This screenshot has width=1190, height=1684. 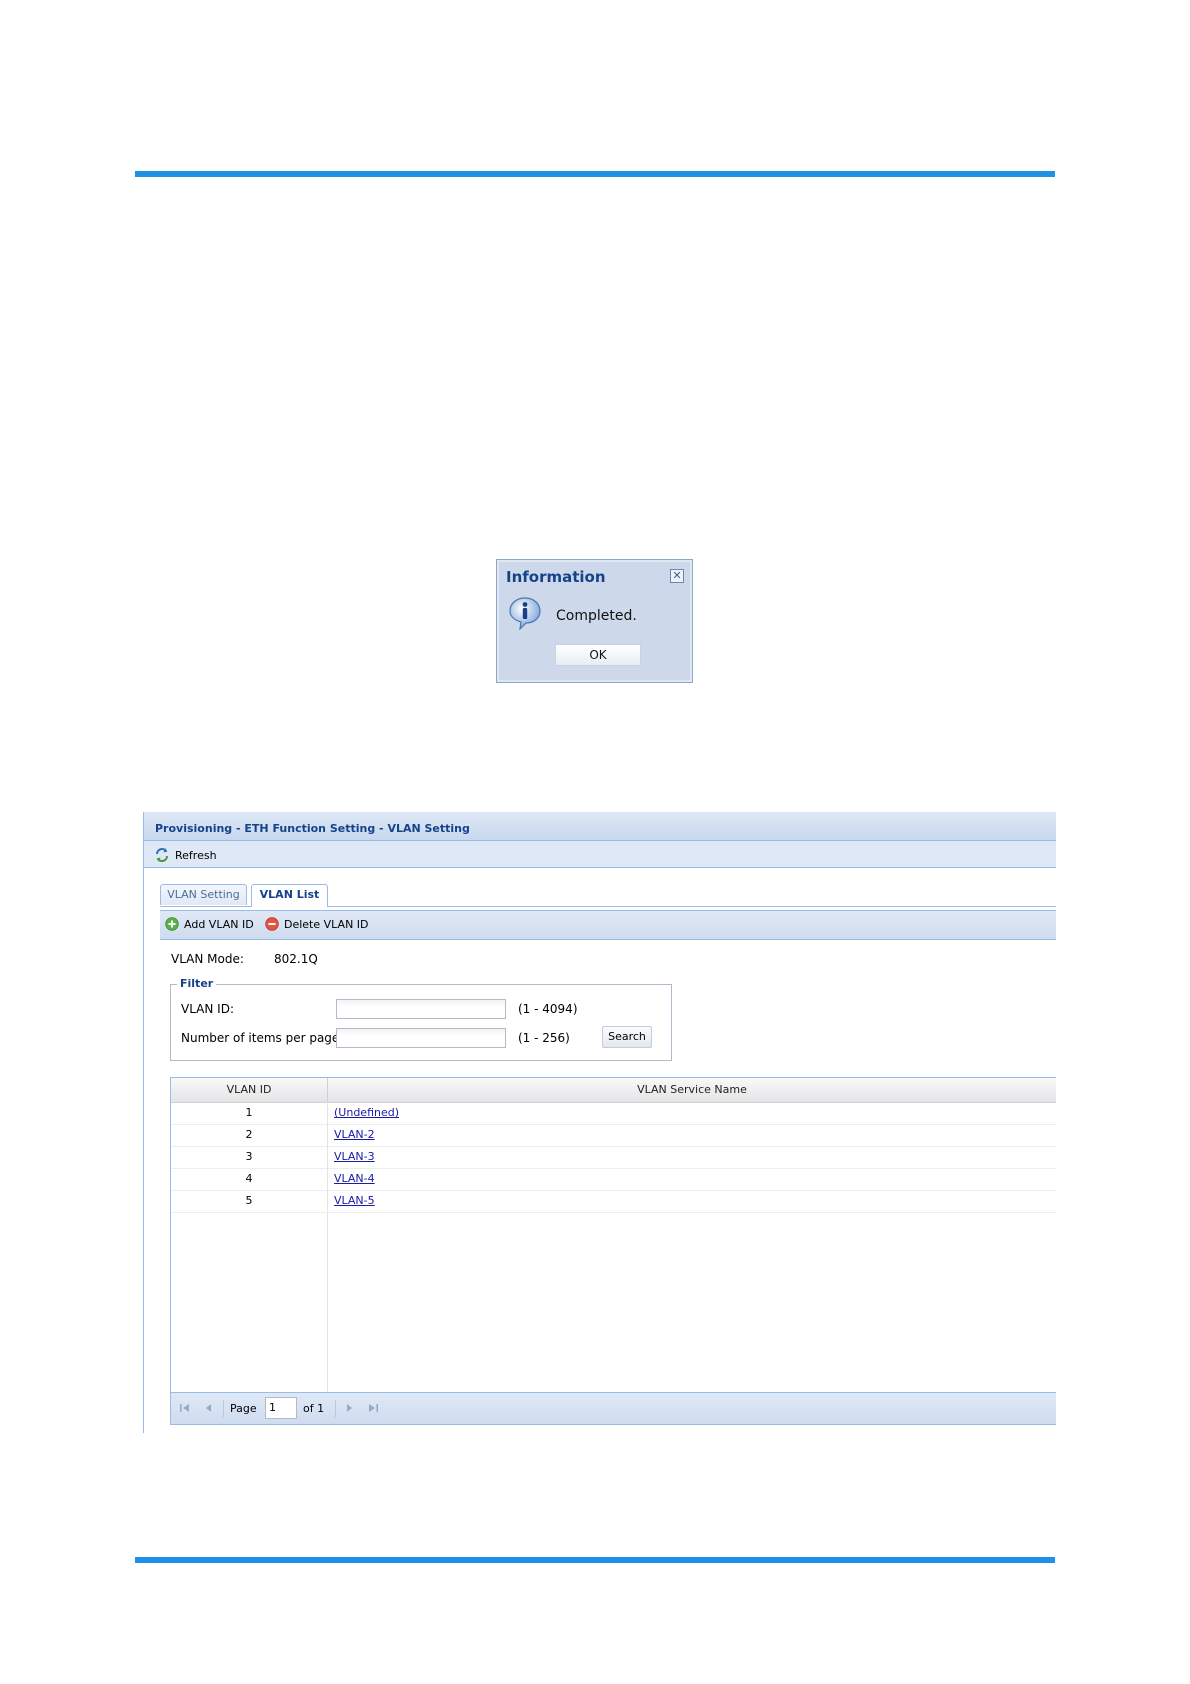 What do you see at coordinates (595, 174) in the screenshot?
I see `top-rule` at bounding box center [595, 174].